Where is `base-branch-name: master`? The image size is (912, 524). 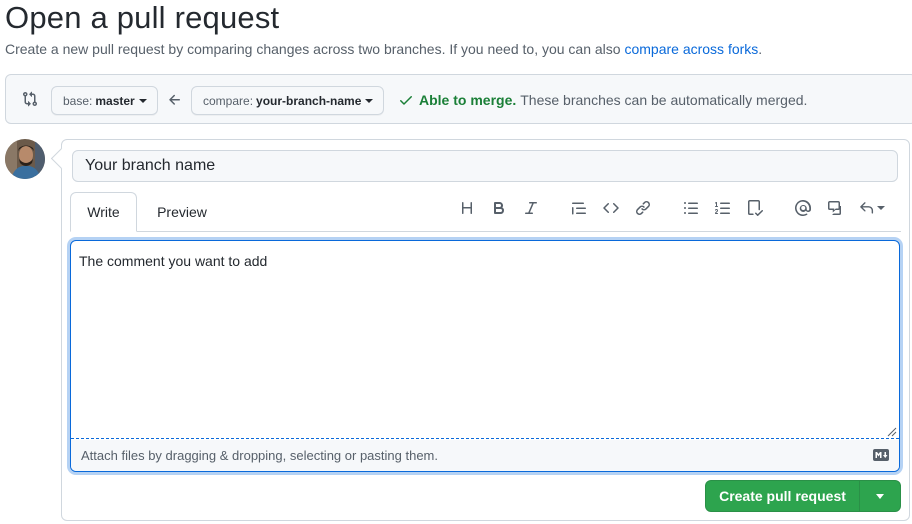 base-branch-name: master is located at coordinates (115, 100).